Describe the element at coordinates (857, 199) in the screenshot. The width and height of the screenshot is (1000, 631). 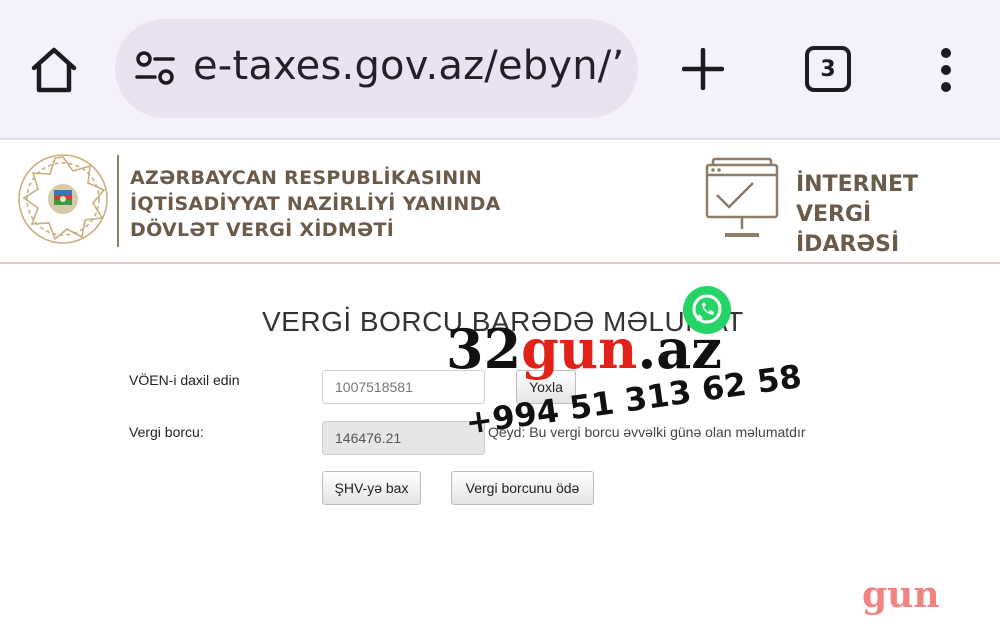
I see `portal-line-1: İNTERNET VERGİ` at that location.